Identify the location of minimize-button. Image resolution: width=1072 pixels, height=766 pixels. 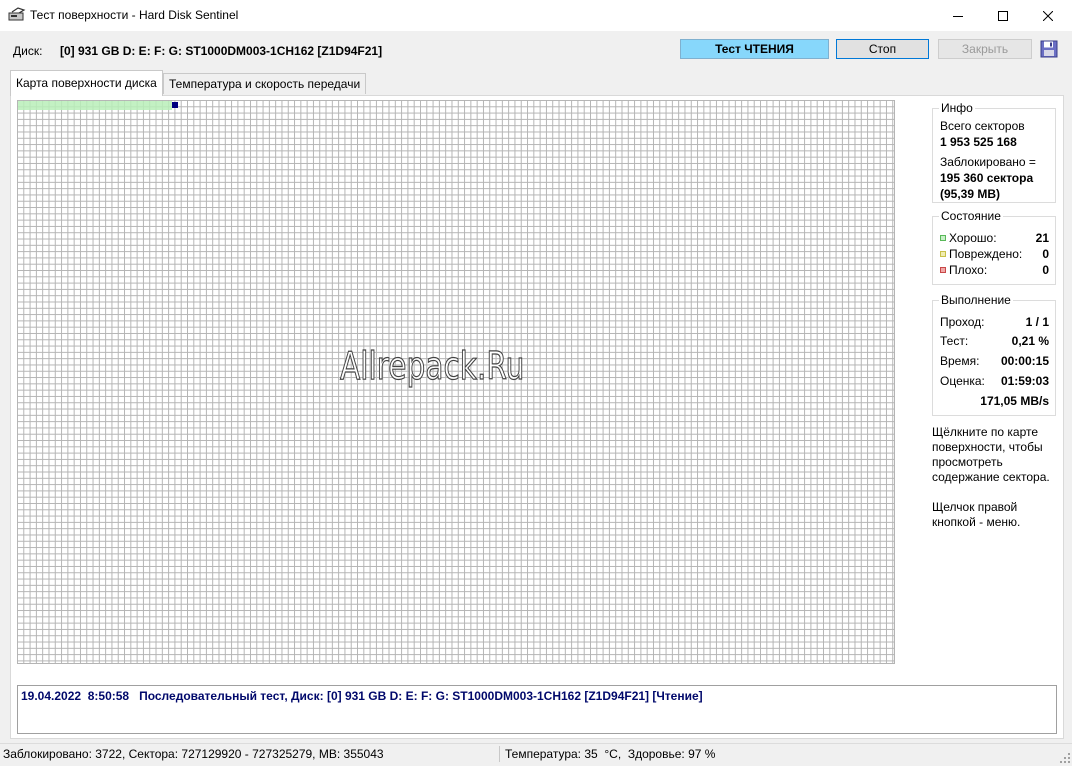
(958, 15).